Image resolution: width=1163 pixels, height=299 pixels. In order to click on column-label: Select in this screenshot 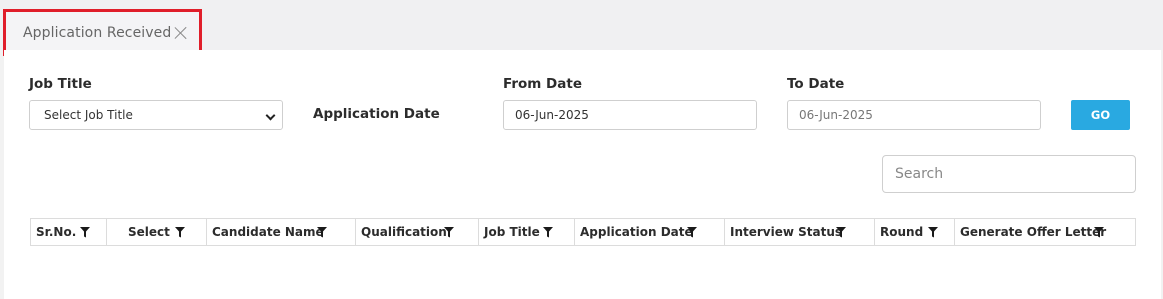, I will do `click(149, 232)`.